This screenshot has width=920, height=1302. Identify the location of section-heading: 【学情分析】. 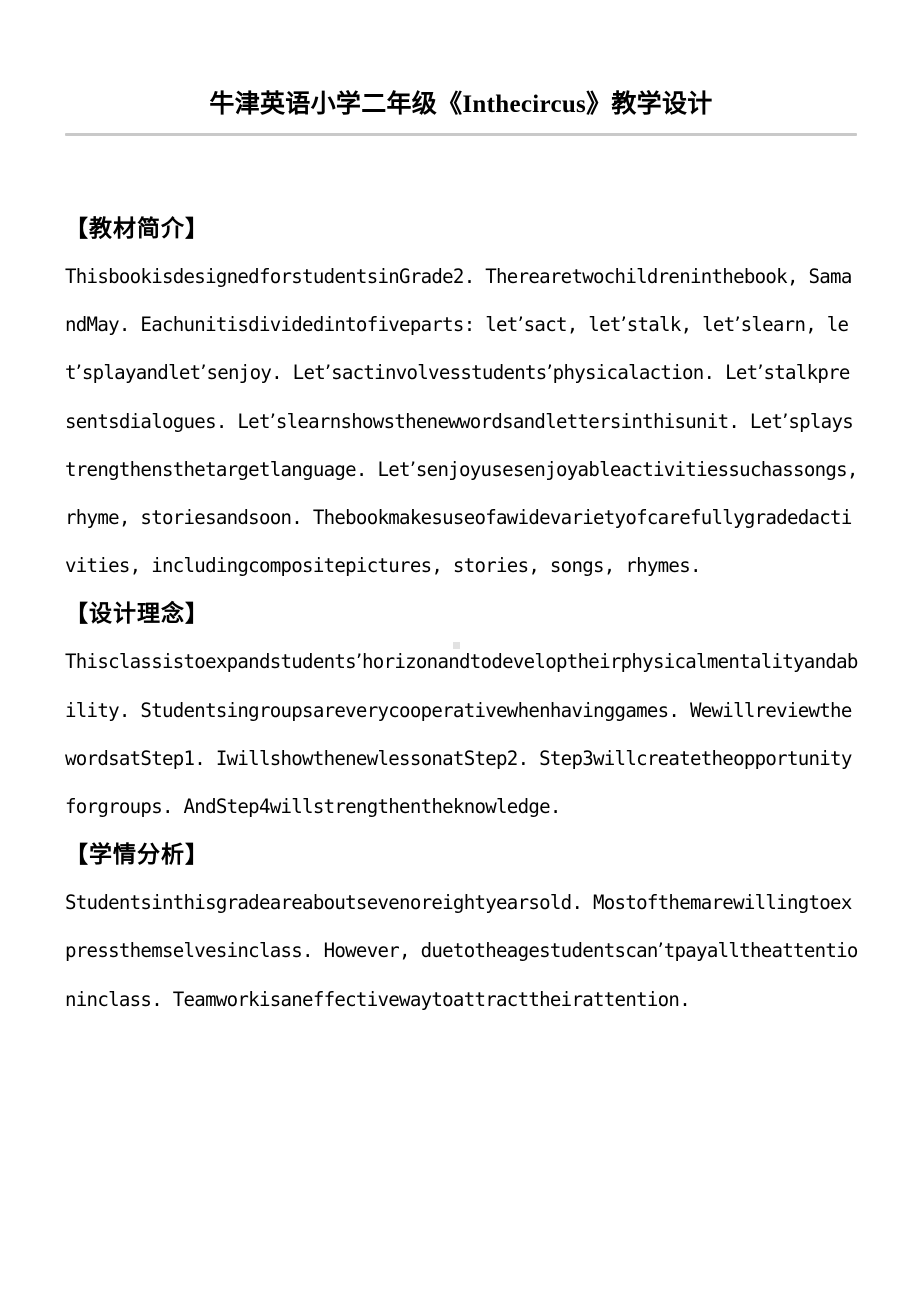
(137, 855).